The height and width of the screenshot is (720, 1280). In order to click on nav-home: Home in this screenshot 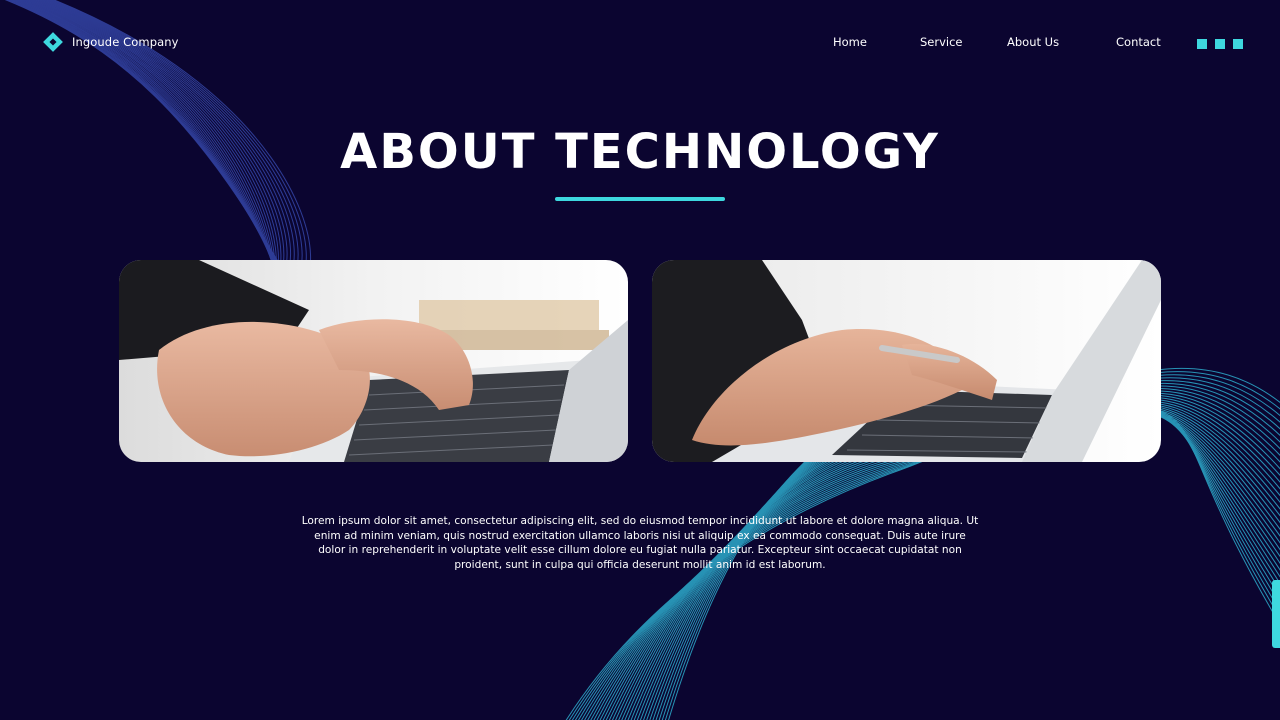, I will do `click(850, 42)`.